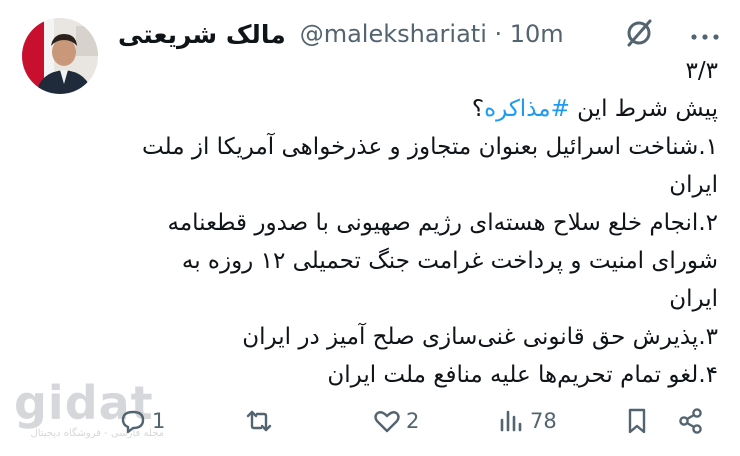 The width and height of the screenshot is (740, 456). I want to click on tweet-line: ۴.لغو تمام تحریم‌ها علیه منافع ملت ایران, so click(522, 375).